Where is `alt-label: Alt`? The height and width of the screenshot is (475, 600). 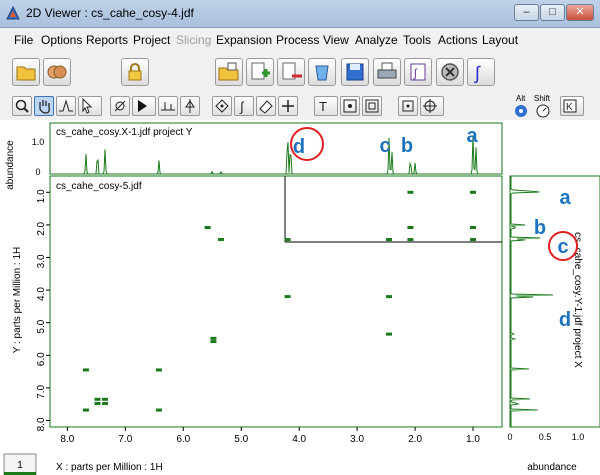 alt-label: Alt is located at coordinates (521, 98).